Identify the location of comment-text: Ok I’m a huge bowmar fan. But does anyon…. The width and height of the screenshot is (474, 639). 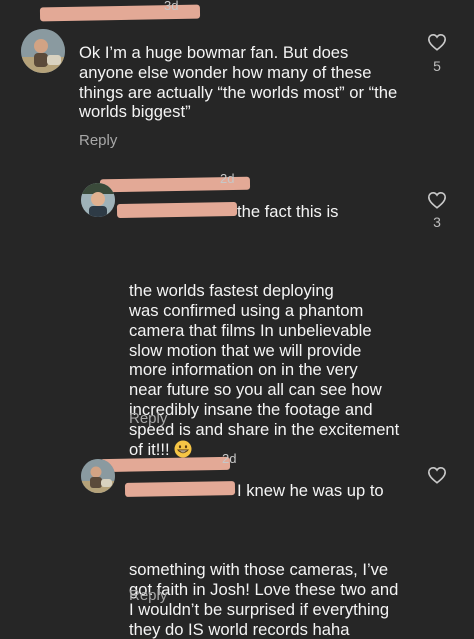
(238, 82).